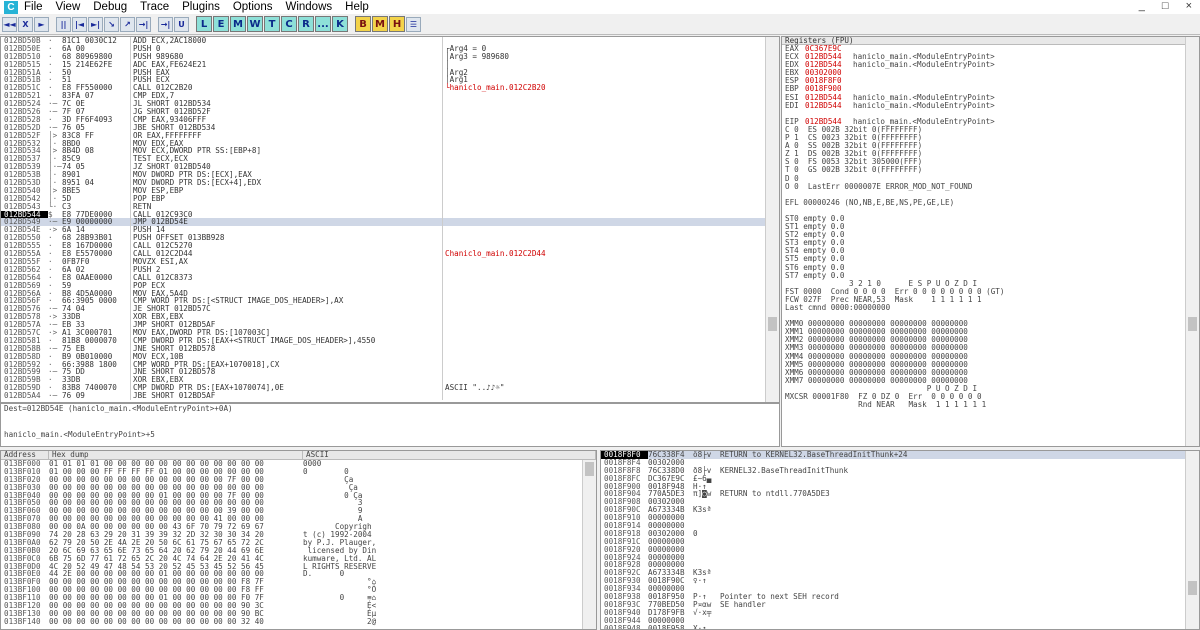 This screenshot has width=1200, height=630. What do you see at coordinates (384, 396) in the screenshot?
I see `disasm-row: 012BD5A4 ·─ 76 09 JBE SHORT 012BD5AF` at bounding box center [384, 396].